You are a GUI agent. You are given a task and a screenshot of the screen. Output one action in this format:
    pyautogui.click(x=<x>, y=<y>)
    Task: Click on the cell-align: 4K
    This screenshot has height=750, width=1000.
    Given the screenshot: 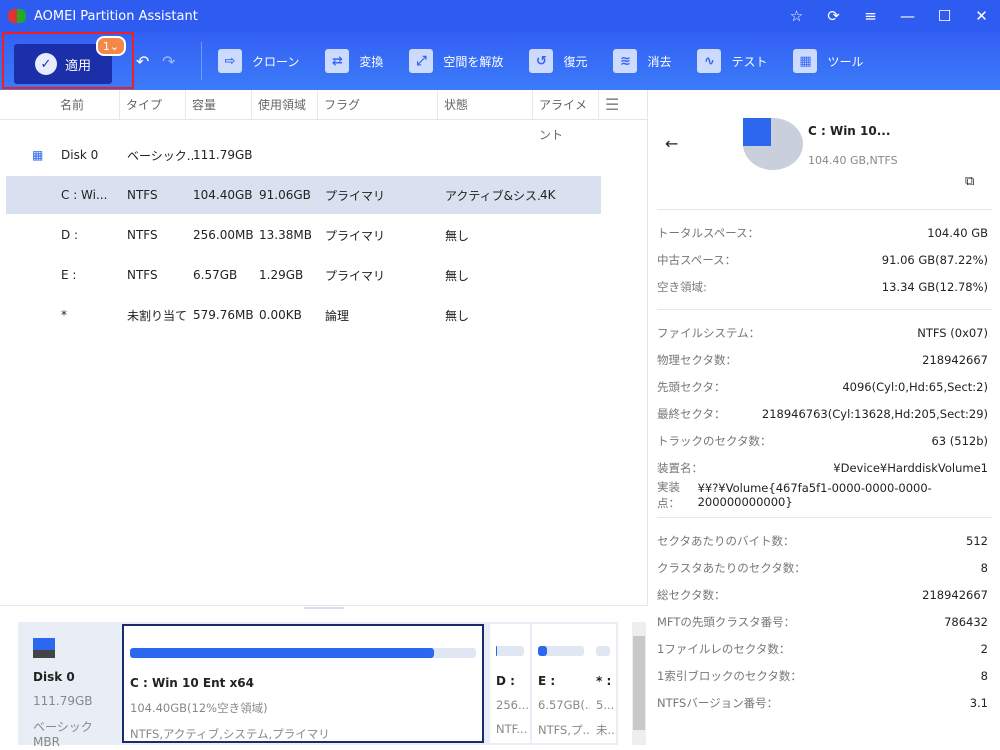 What is the action you would take?
    pyautogui.click(x=548, y=195)
    